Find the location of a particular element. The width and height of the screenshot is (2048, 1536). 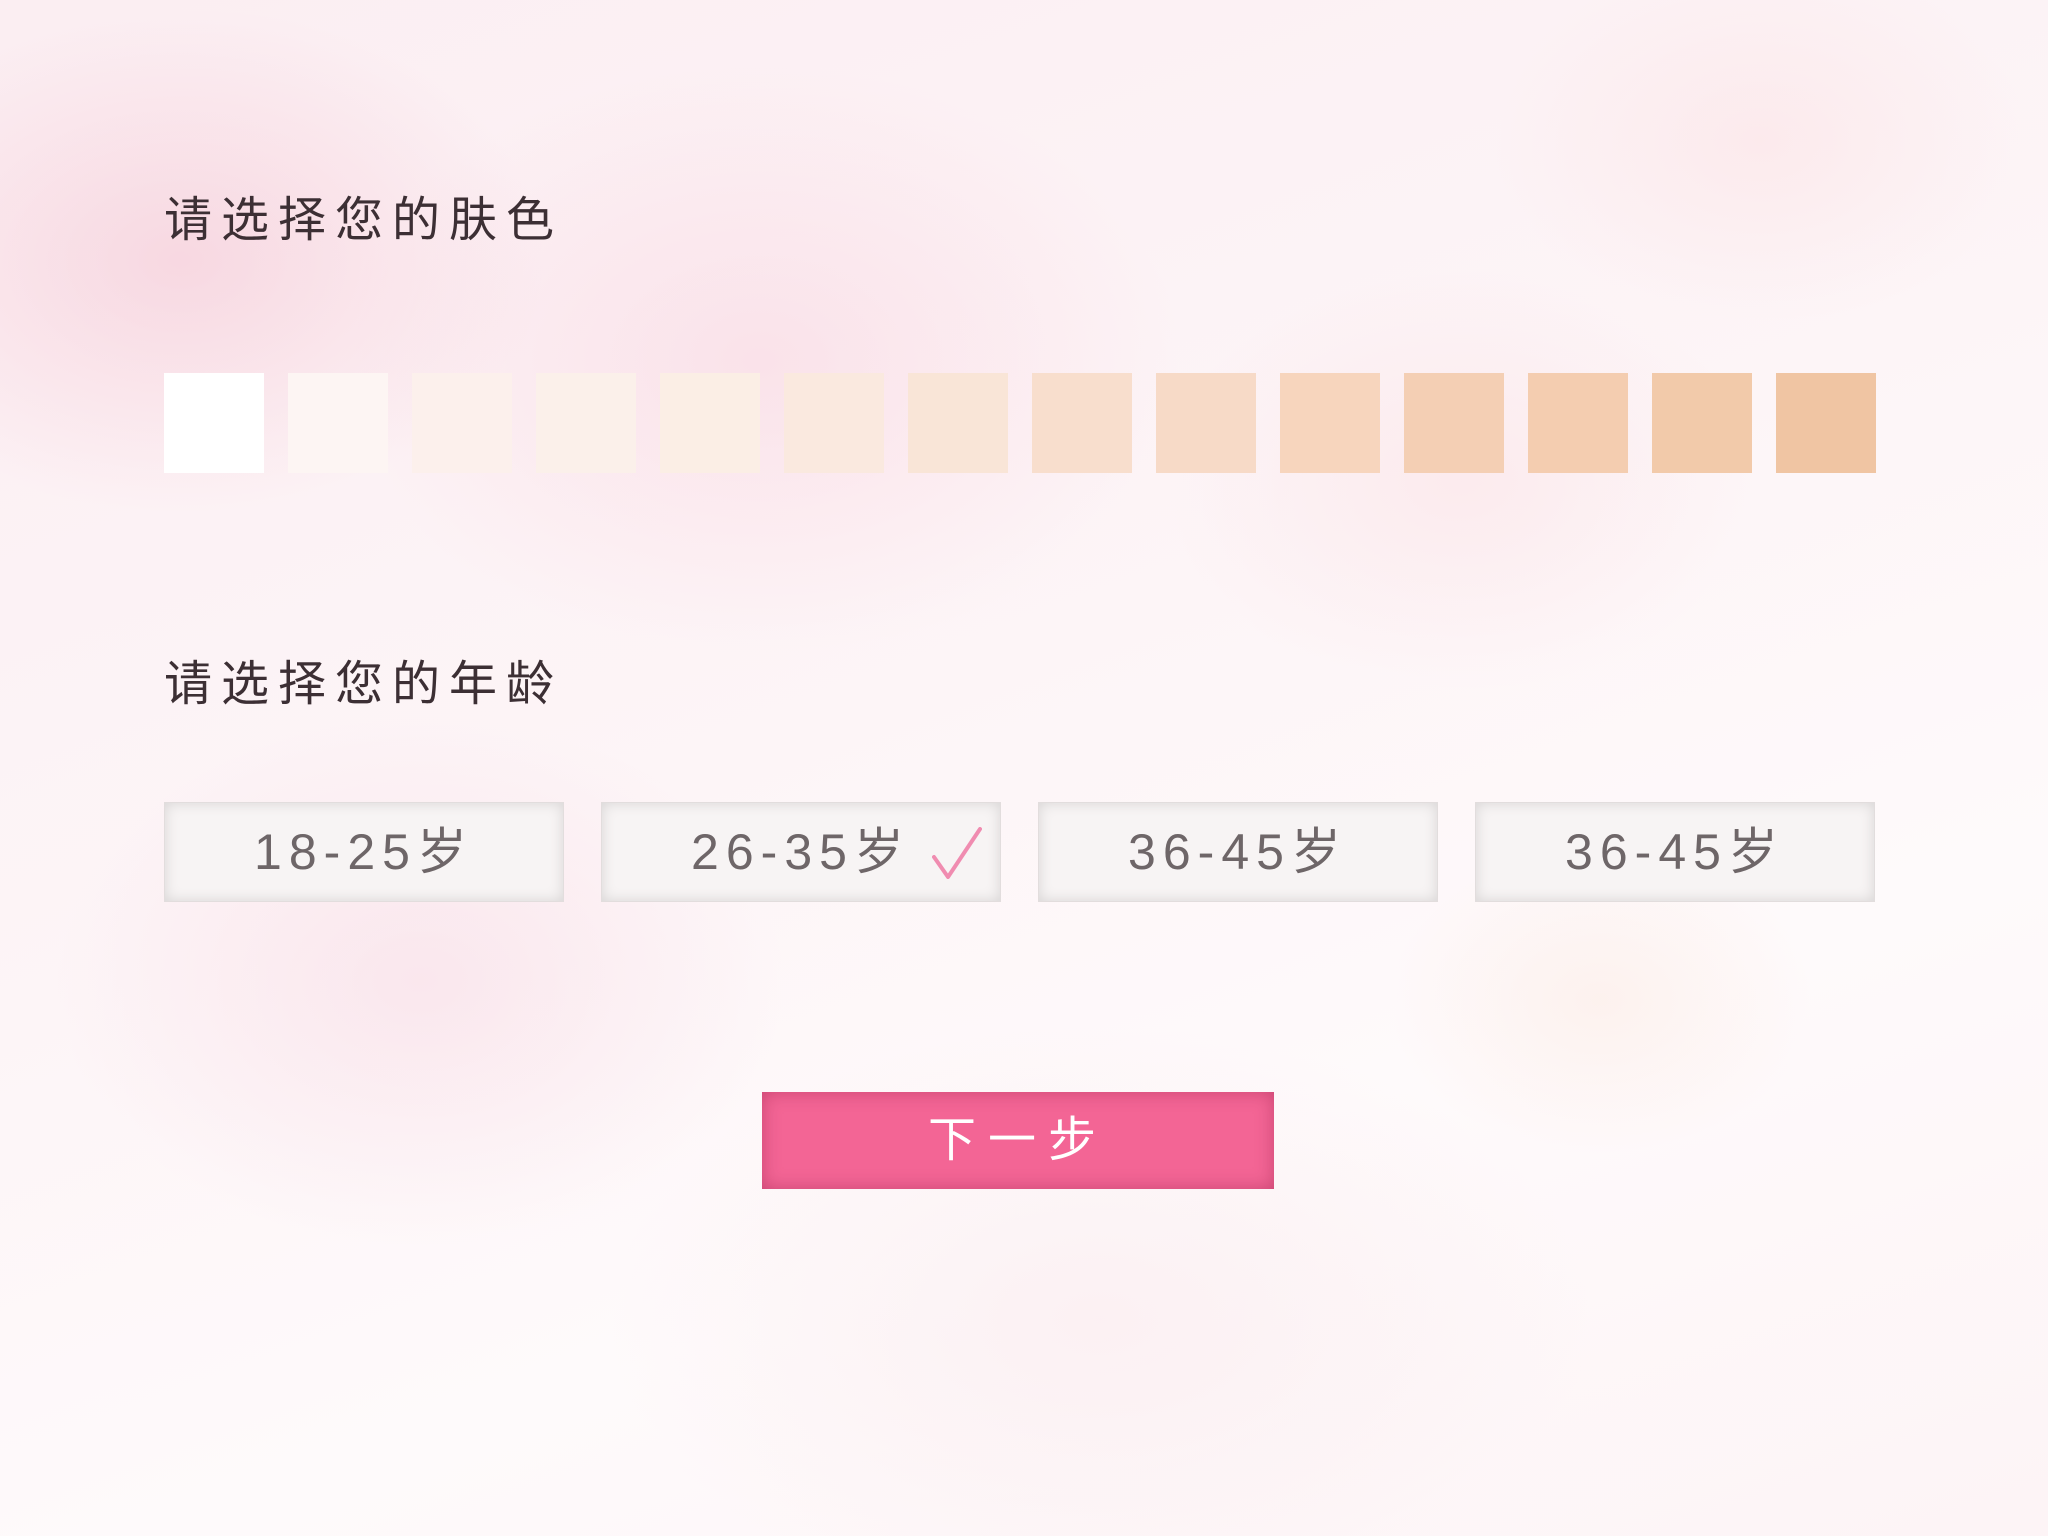

age-option-label: 18-25岁 is located at coordinates (364, 852).